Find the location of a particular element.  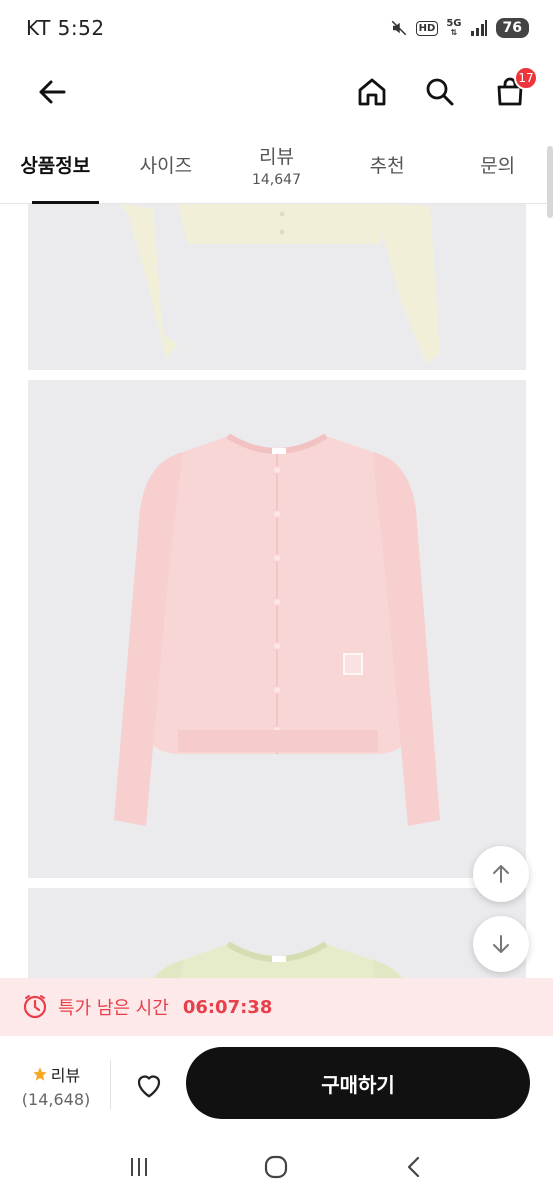

home-system-button is located at coordinates (276, 1167).